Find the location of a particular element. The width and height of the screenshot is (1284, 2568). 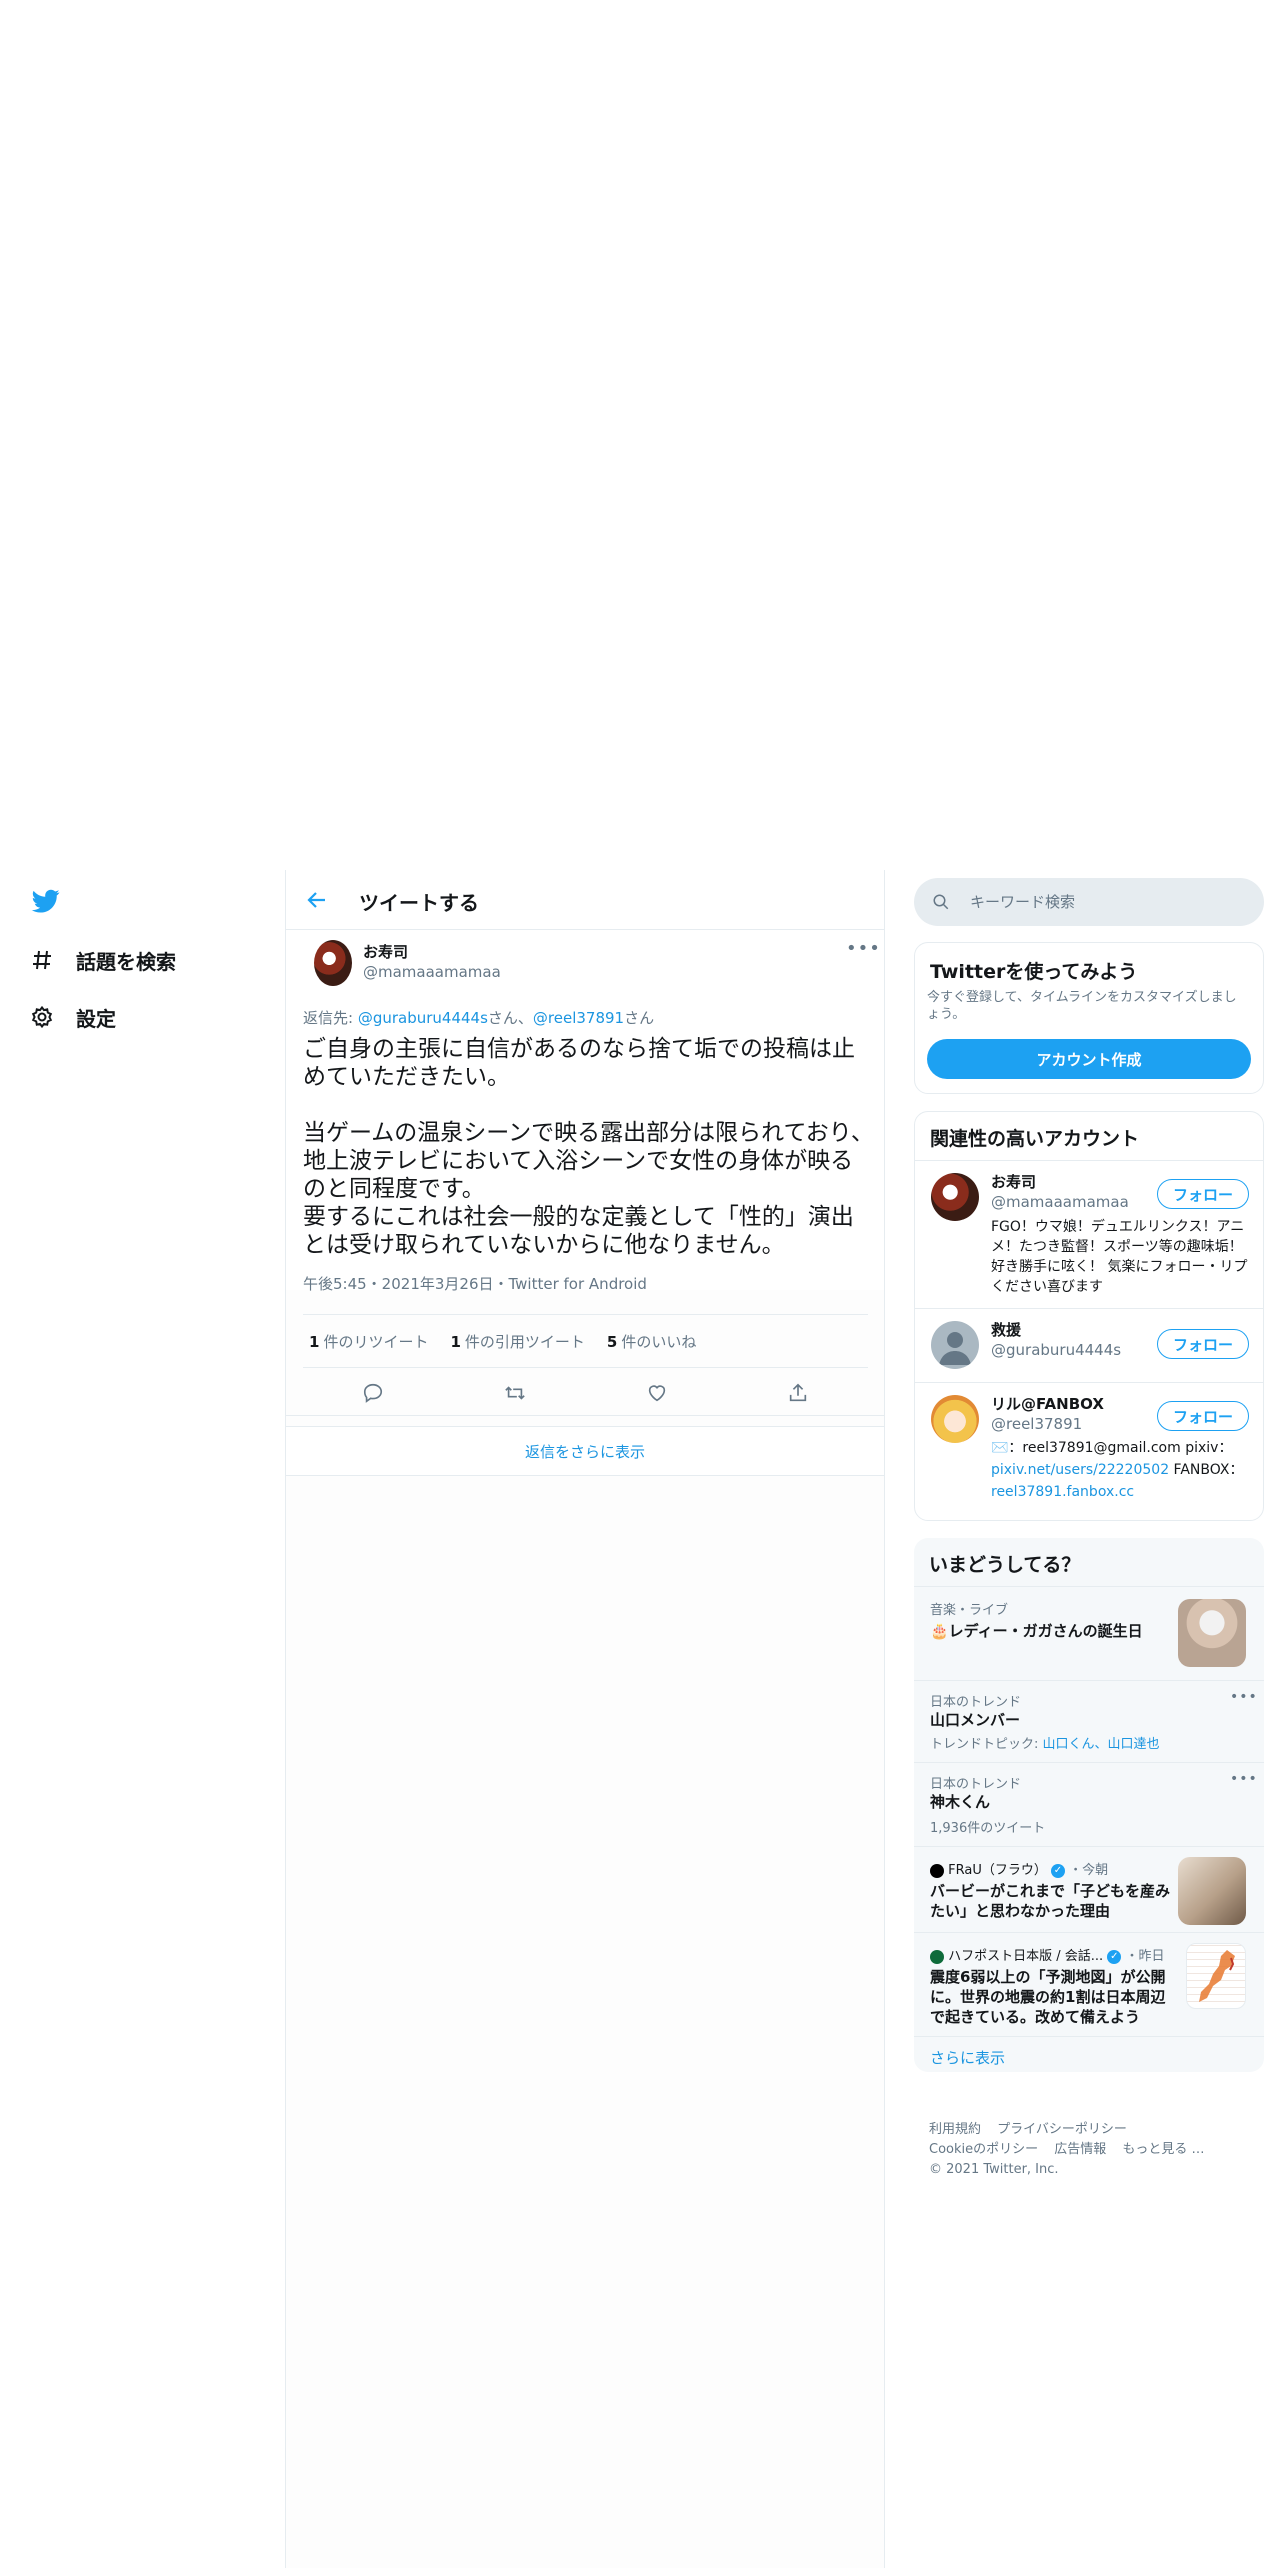

share-icon is located at coordinates (798, 1393).